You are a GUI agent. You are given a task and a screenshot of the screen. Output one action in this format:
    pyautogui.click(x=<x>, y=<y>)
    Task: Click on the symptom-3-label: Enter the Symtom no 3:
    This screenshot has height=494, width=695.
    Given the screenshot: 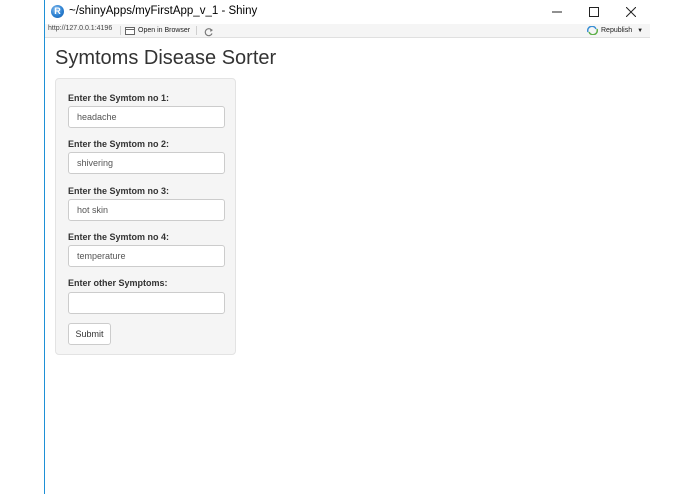 What is the action you would take?
    pyautogui.click(x=119, y=191)
    